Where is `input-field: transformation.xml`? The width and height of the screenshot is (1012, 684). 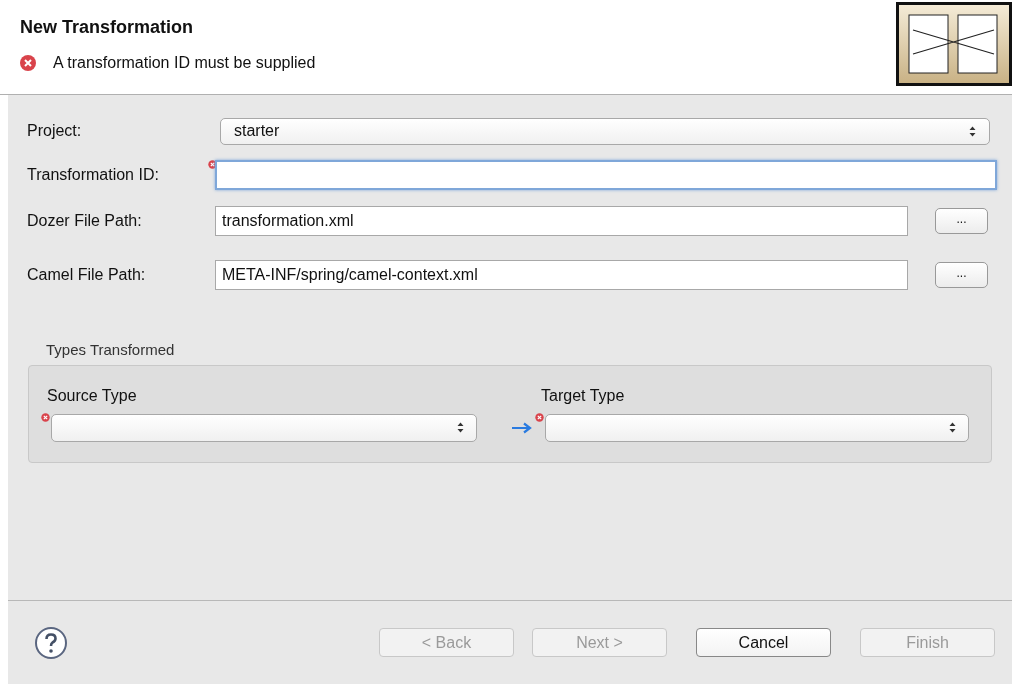
input-field: transformation.xml is located at coordinates (561, 221).